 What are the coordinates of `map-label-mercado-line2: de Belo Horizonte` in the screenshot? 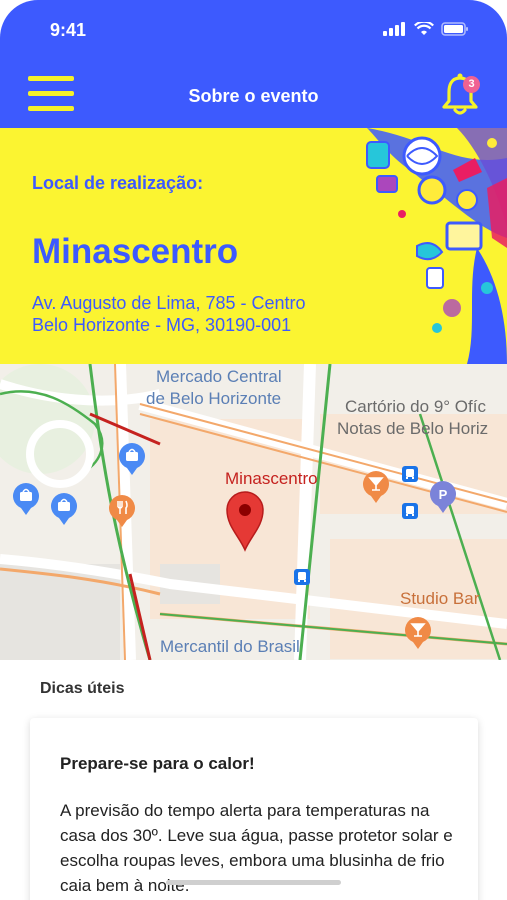 It's located at (214, 398).